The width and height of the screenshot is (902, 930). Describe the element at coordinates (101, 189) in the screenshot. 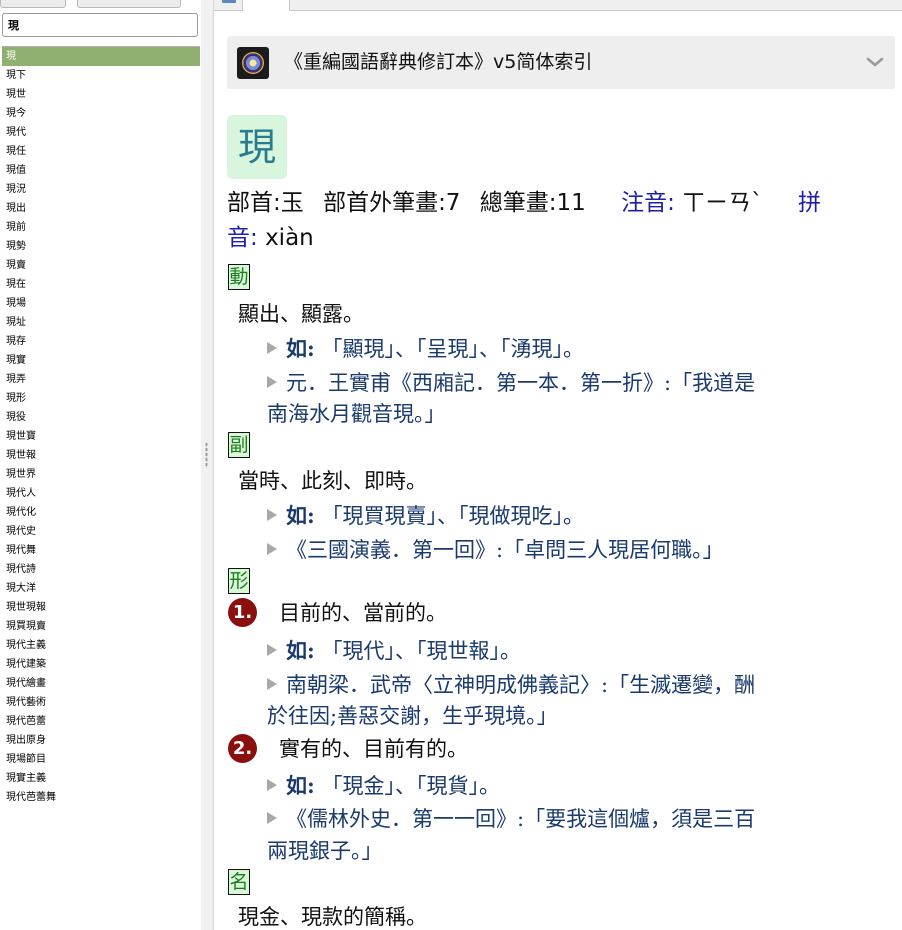

I see `word-list-item: 現況` at that location.